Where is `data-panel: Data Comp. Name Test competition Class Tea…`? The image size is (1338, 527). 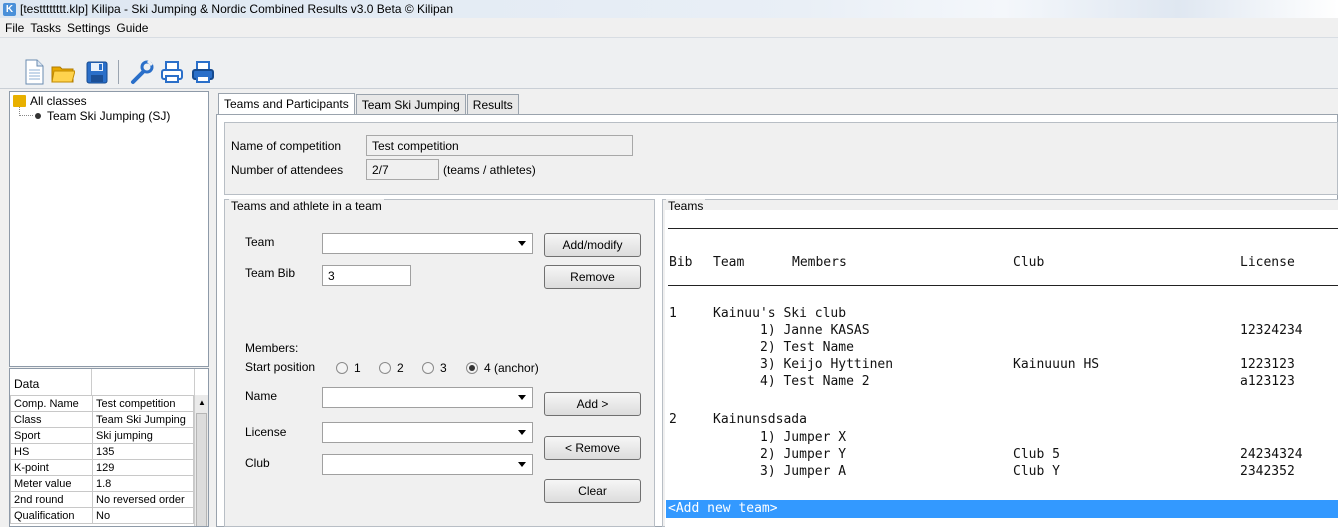 data-panel: Data Comp. Name Test competition Class Tea… is located at coordinates (109, 447).